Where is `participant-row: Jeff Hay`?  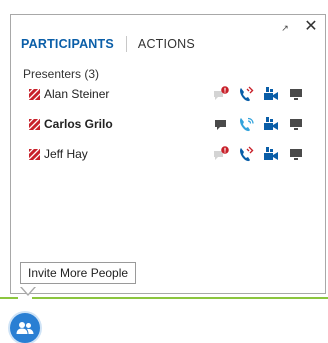 participant-row: Jeff Hay is located at coordinates (167, 154).